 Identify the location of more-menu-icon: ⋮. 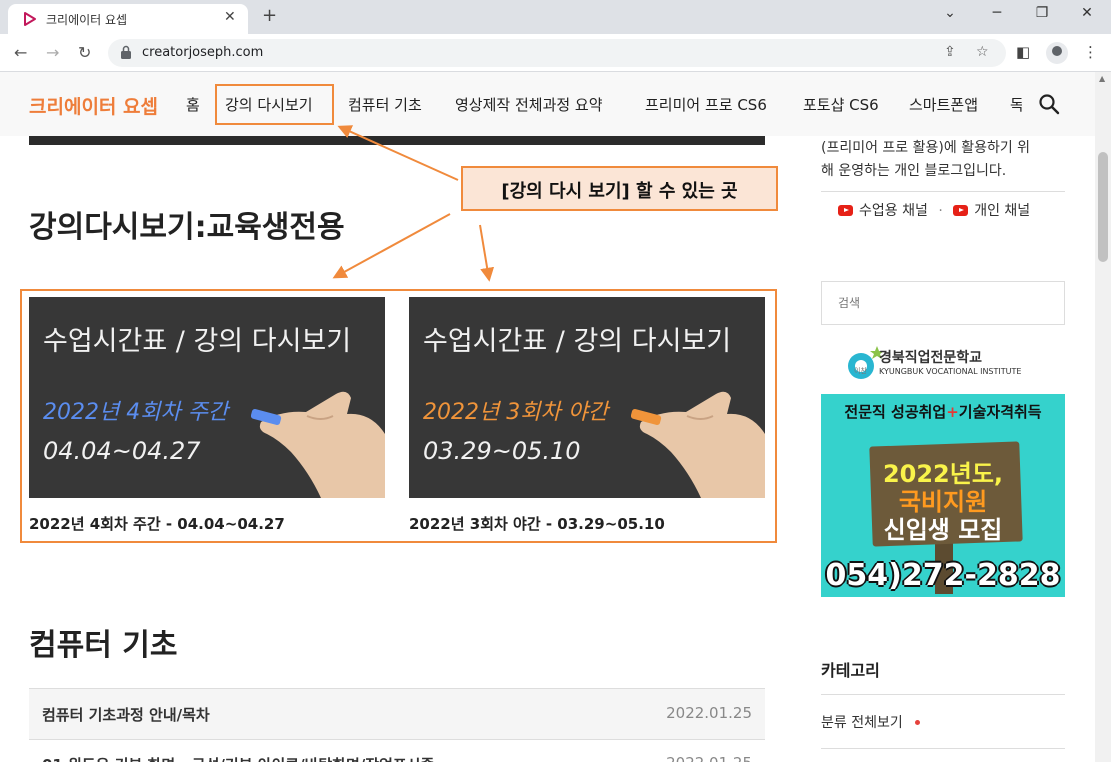
(1090, 52).